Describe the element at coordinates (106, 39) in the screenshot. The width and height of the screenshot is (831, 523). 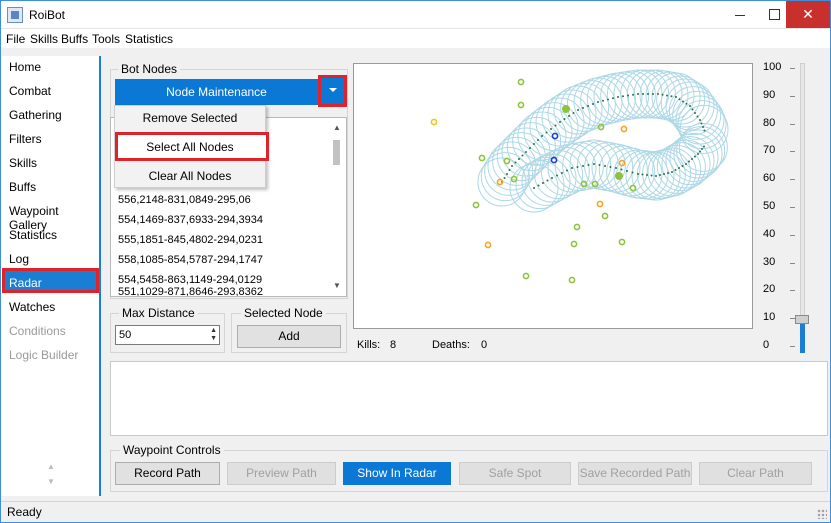
I see `menu-tools: Tools` at that location.